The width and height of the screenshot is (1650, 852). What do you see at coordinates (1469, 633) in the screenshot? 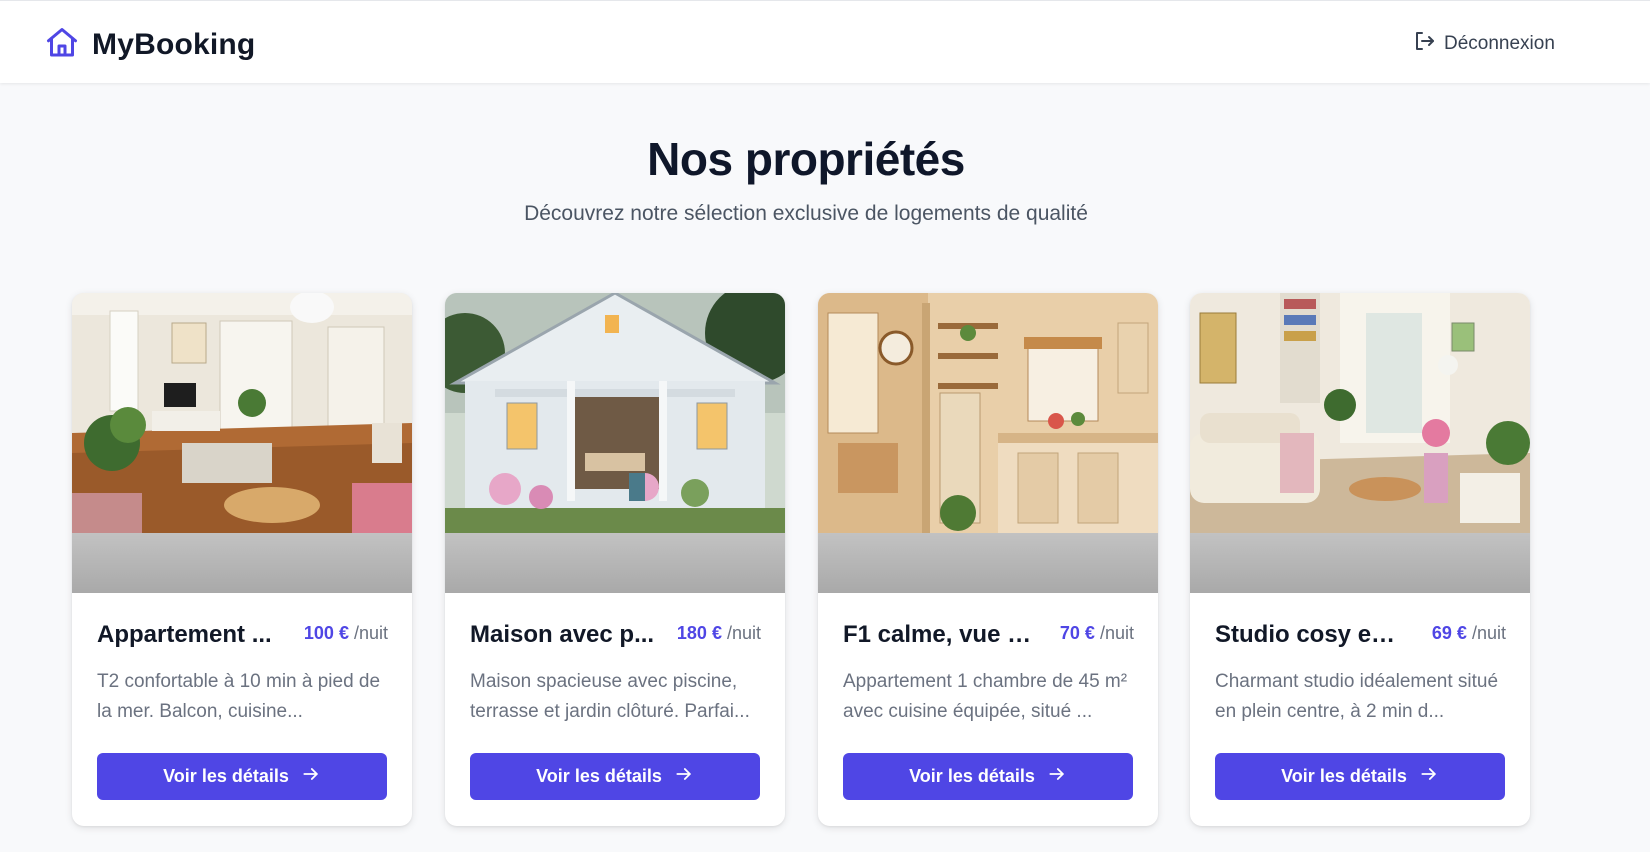
I see `property-price: 69 € /nuit` at bounding box center [1469, 633].